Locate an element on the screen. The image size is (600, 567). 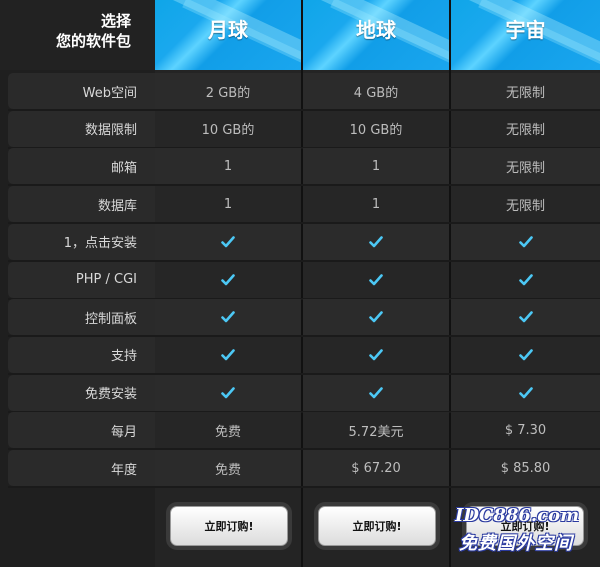
feature-label: 邮箱 is located at coordinates (81, 166).